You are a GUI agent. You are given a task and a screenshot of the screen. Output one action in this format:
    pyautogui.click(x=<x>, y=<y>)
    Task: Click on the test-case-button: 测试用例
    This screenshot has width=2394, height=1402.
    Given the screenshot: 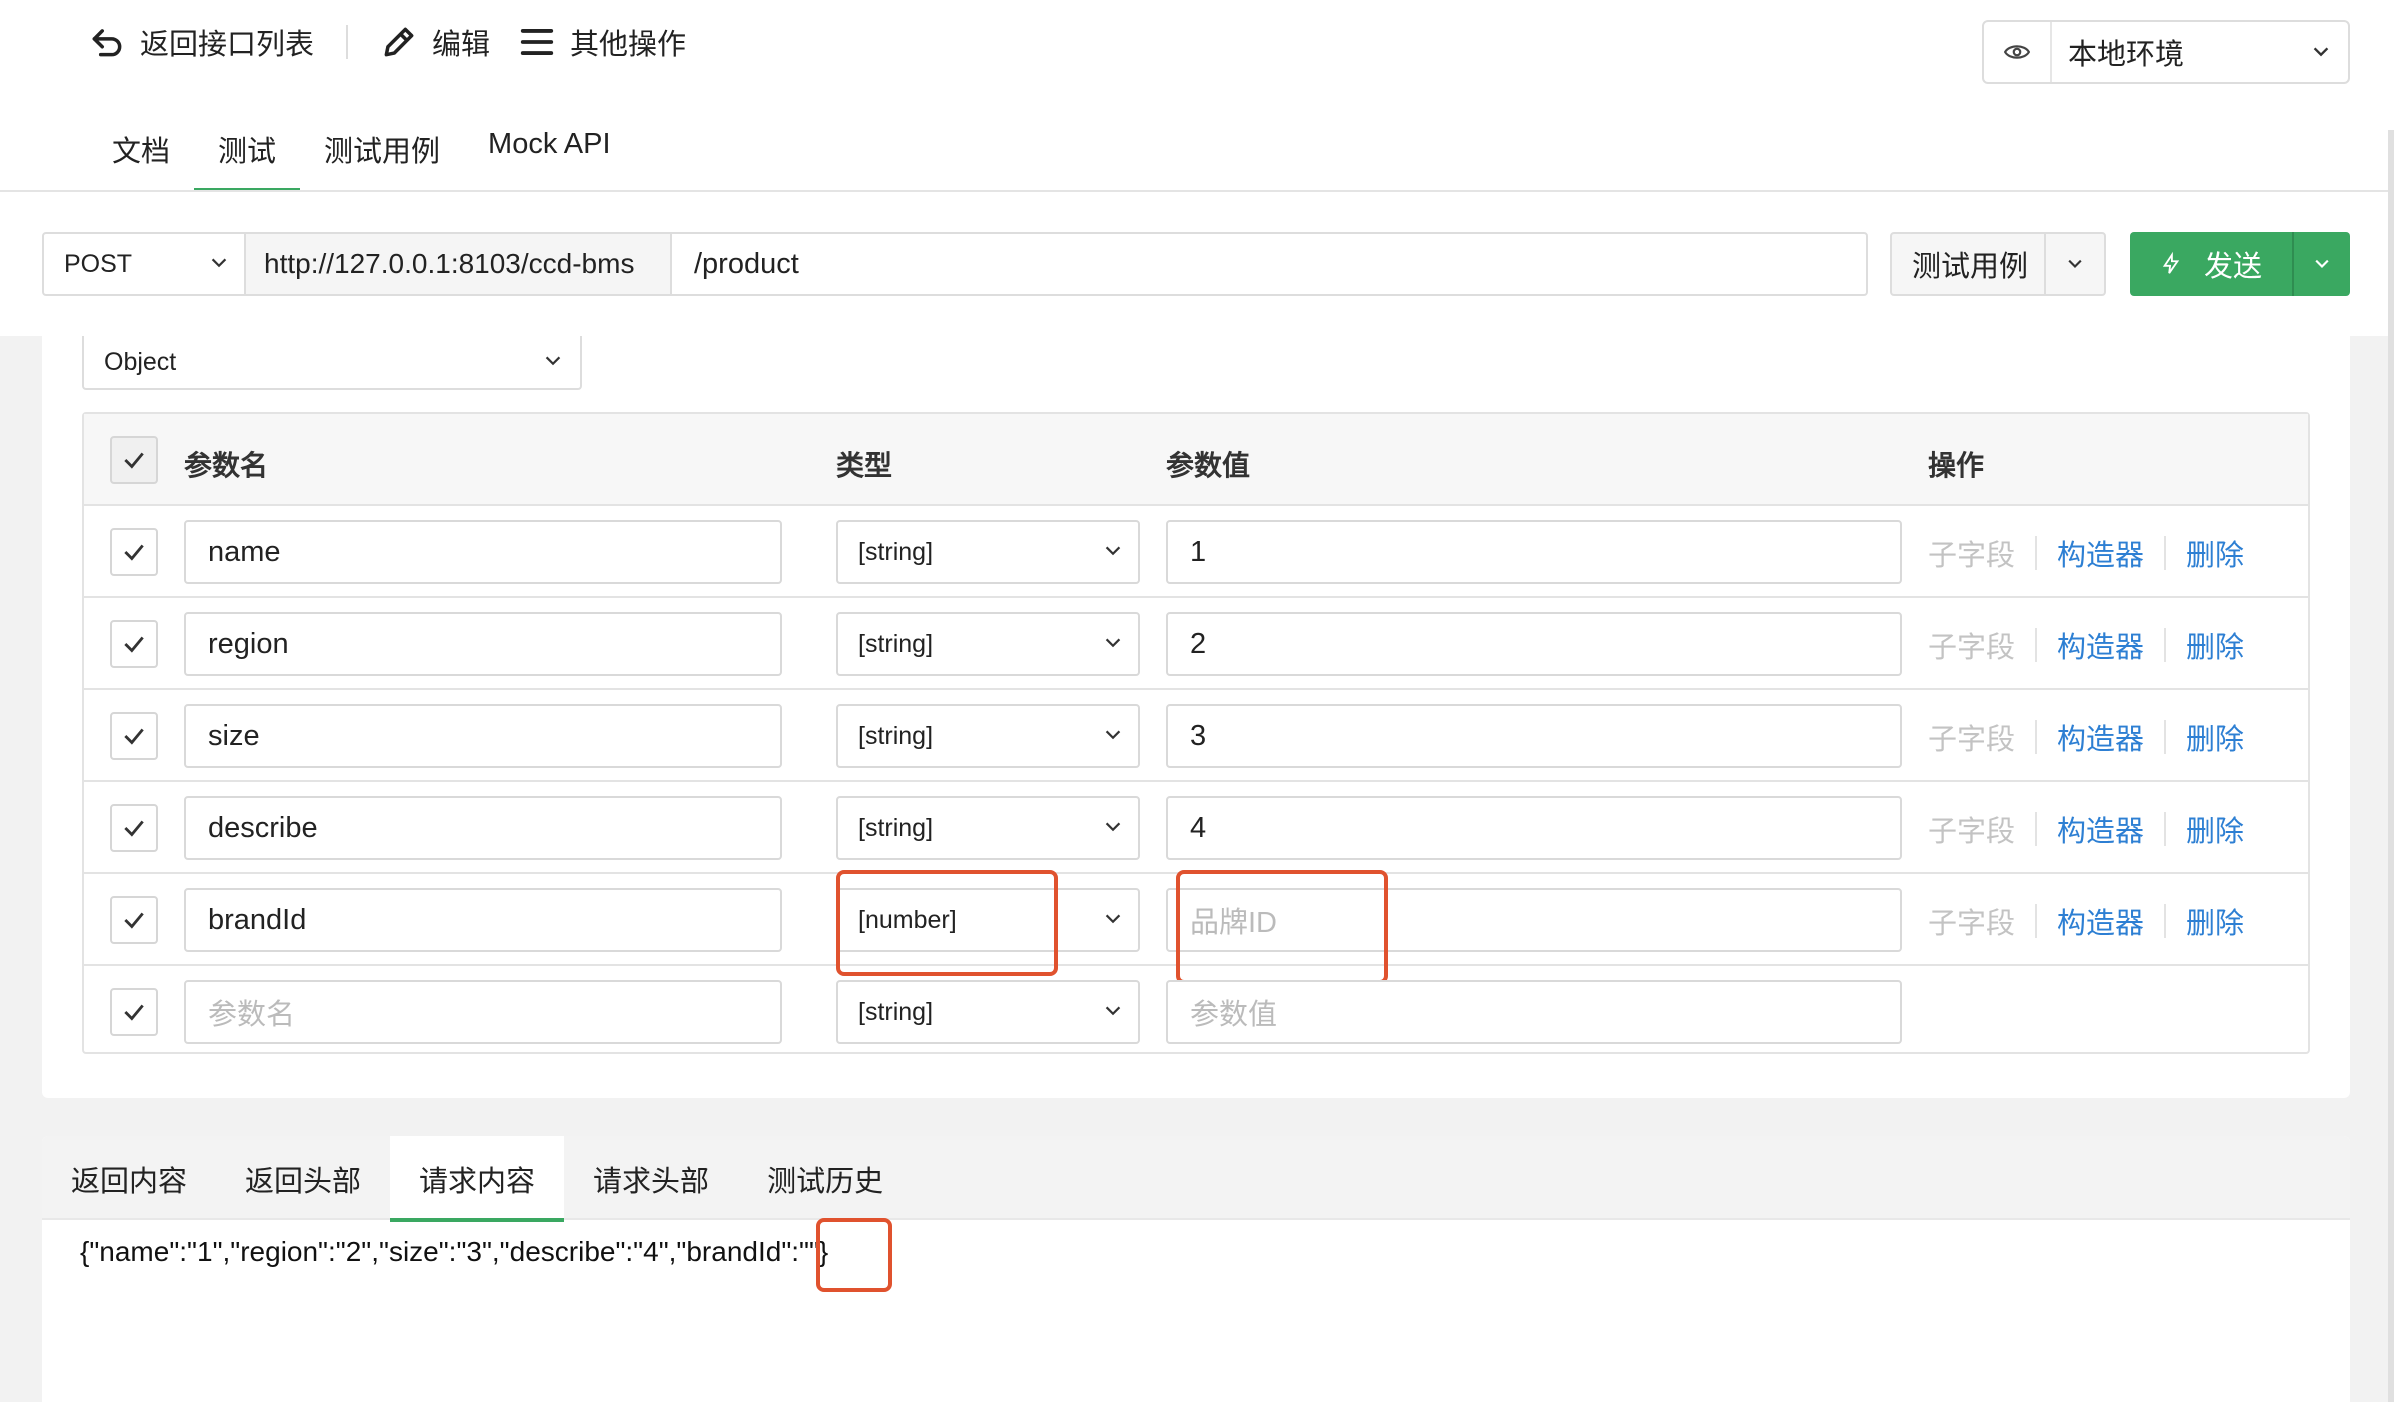 What is the action you would take?
    pyautogui.click(x=1998, y=264)
    